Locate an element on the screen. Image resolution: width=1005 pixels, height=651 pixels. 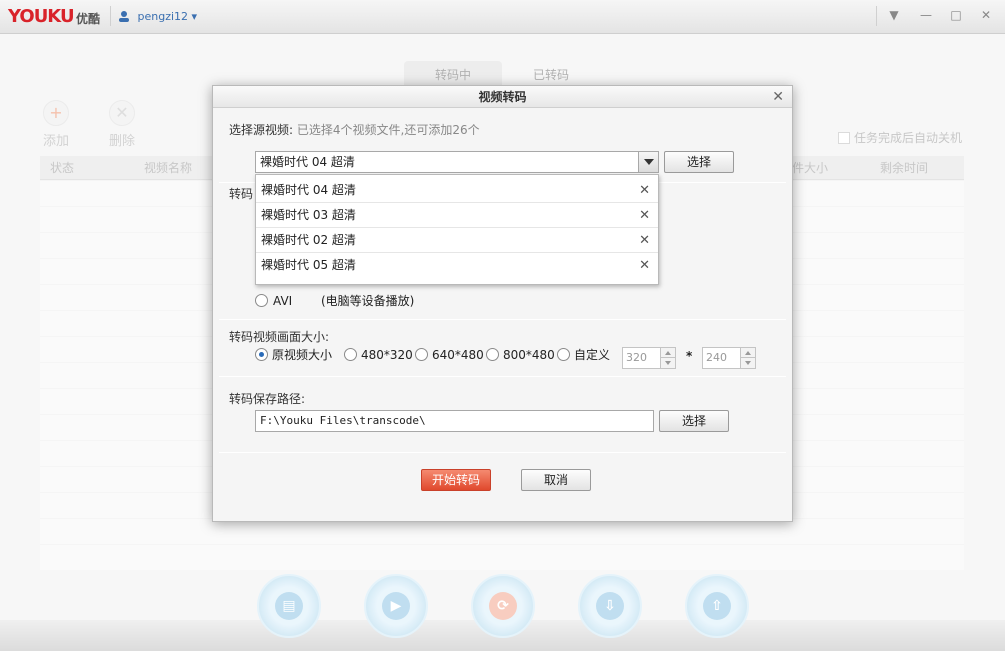
source-hint: 已选择4个视频文件,还可添加26个 is located at coordinates (388, 130).